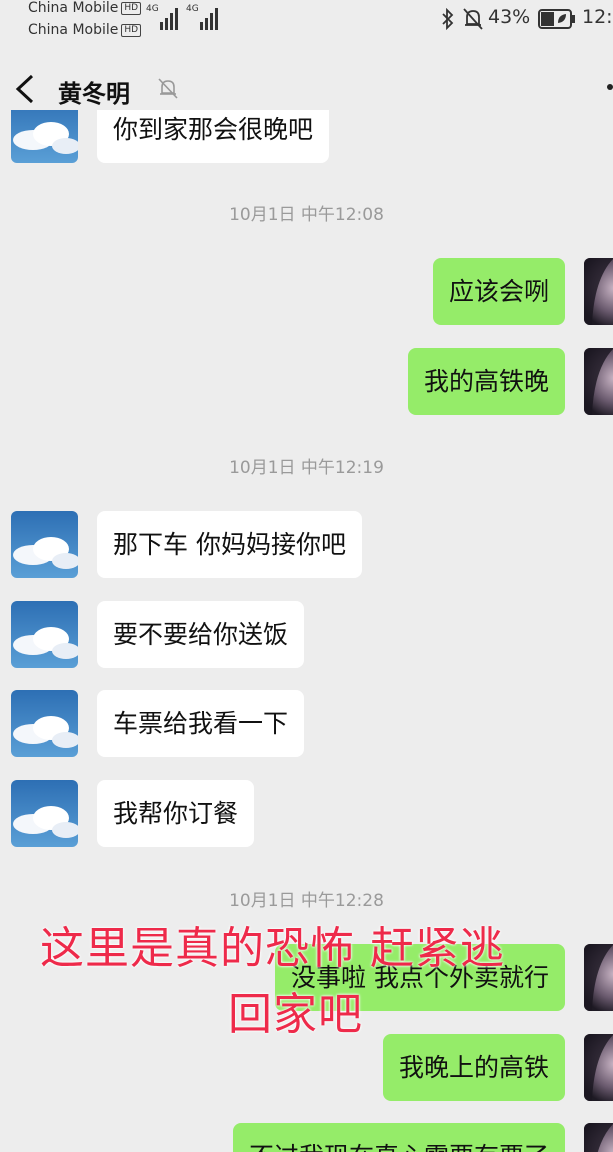 The height and width of the screenshot is (1152, 613). I want to click on signal-icon-1: 4G, so click(164, 17).